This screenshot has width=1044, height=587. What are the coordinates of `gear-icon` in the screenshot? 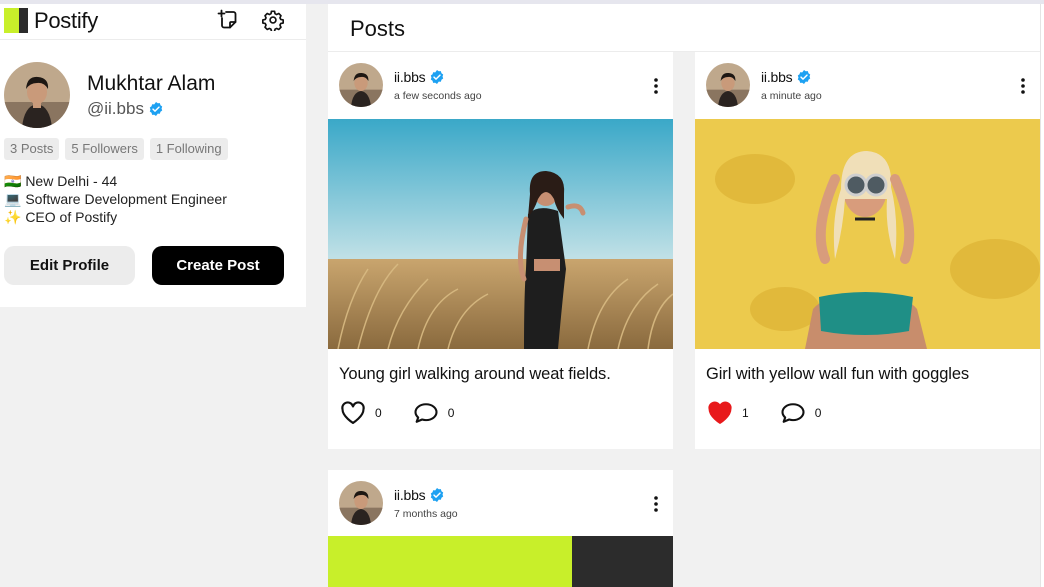 It's located at (273, 20).